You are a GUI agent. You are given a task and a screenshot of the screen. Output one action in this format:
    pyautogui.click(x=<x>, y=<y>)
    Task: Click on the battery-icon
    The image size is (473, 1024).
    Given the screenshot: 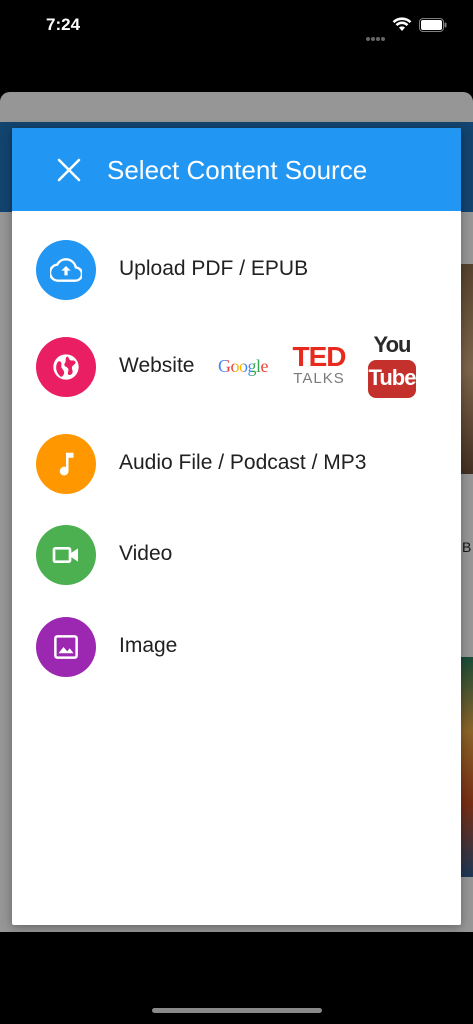 What is the action you would take?
    pyautogui.click(x=433, y=25)
    